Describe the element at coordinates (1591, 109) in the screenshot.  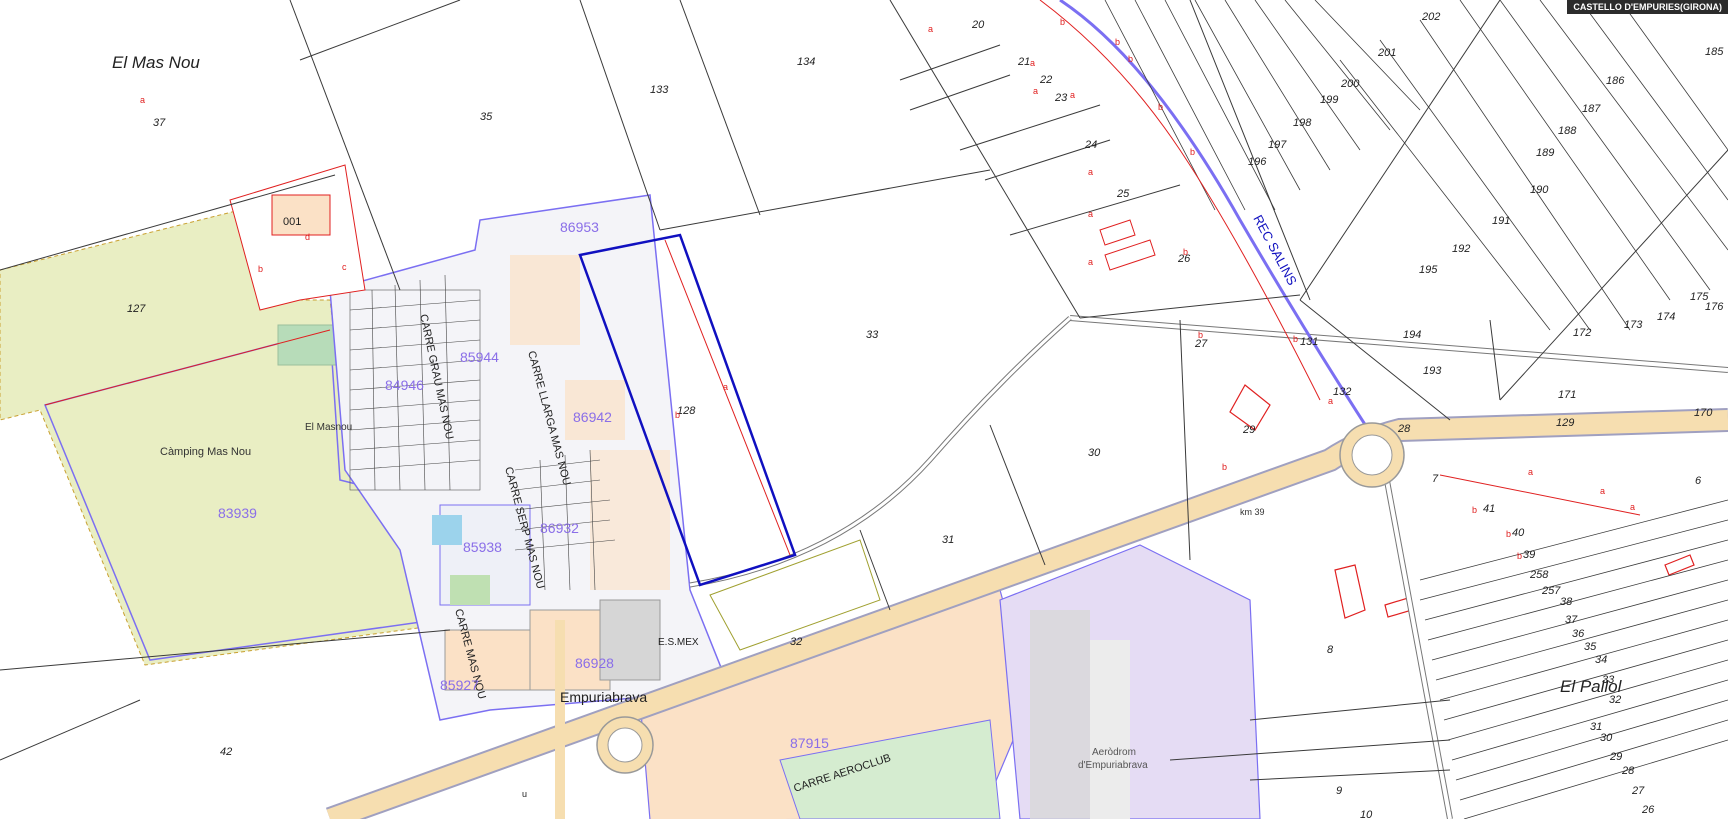
I see `svg-text: 187` at that location.